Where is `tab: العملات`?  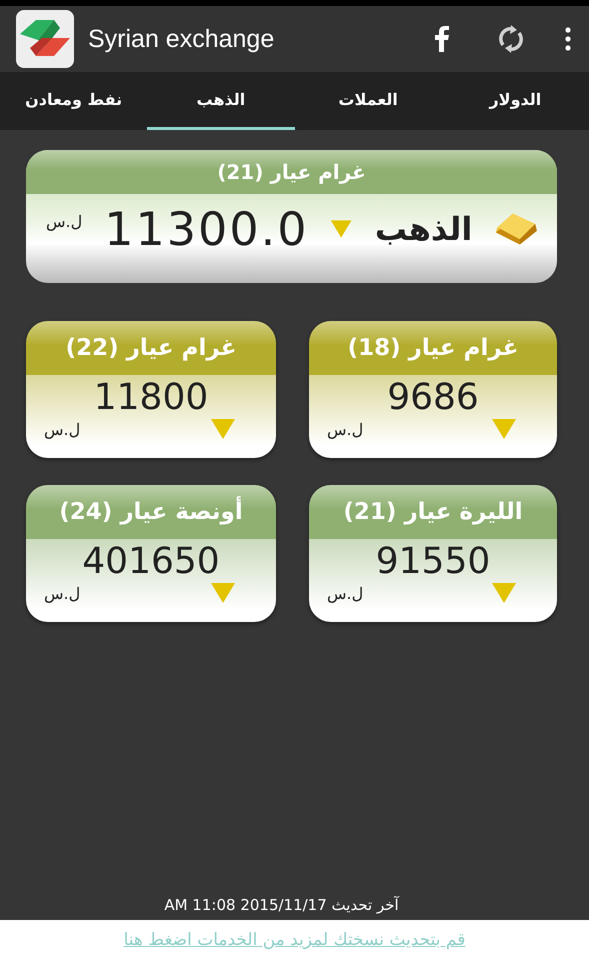 tab: العملات is located at coordinates (368, 101).